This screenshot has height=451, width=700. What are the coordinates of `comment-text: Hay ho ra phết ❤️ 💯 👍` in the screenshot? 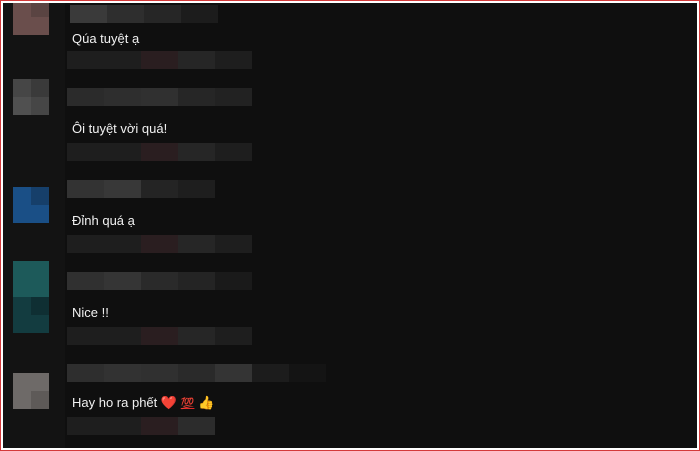 It's located at (143, 403).